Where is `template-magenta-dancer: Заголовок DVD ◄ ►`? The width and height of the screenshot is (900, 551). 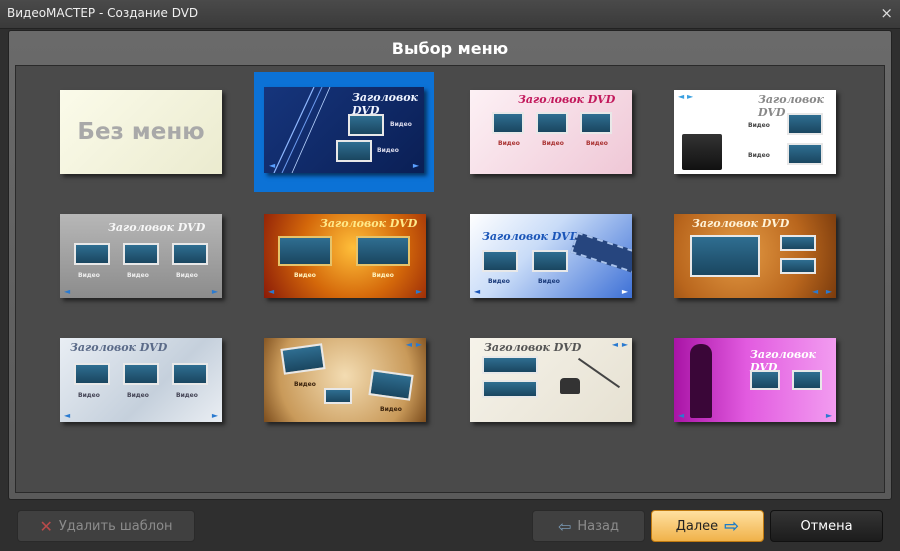 template-magenta-dancer: Заголовок DVD ◄ ► is located at coordinates (756, 380).